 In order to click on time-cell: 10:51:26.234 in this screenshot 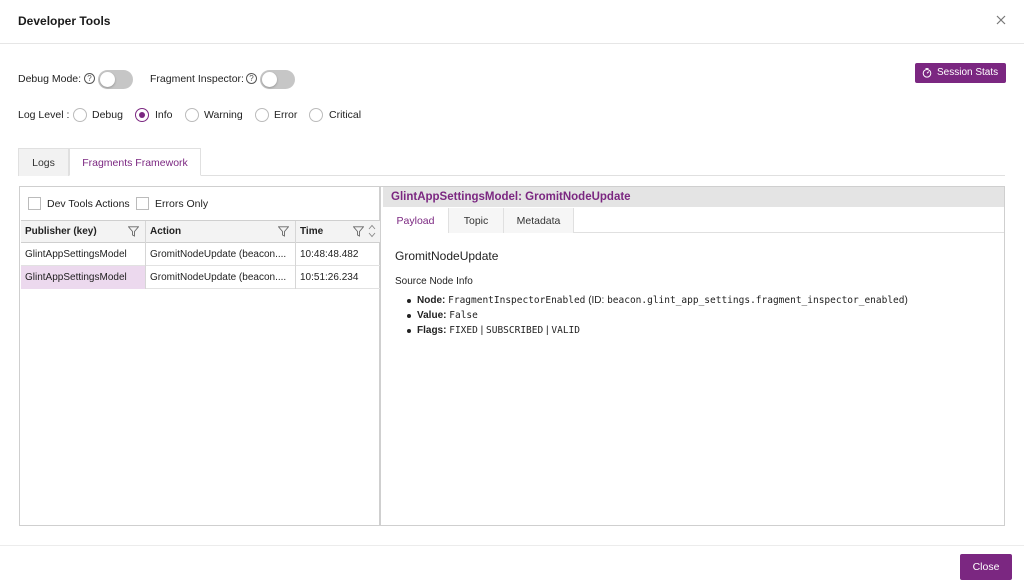, I will do `click(329, 277)`.